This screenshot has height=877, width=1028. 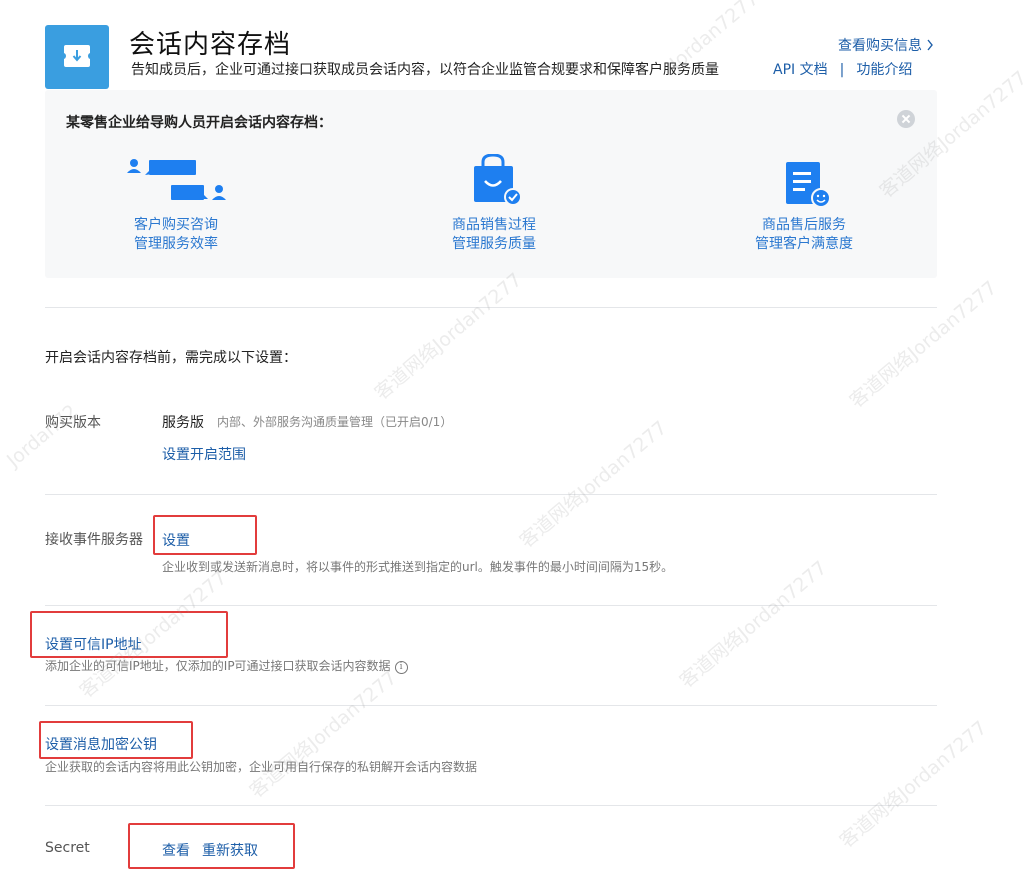 I want to click on app-icon, so click(x=77, y=57).